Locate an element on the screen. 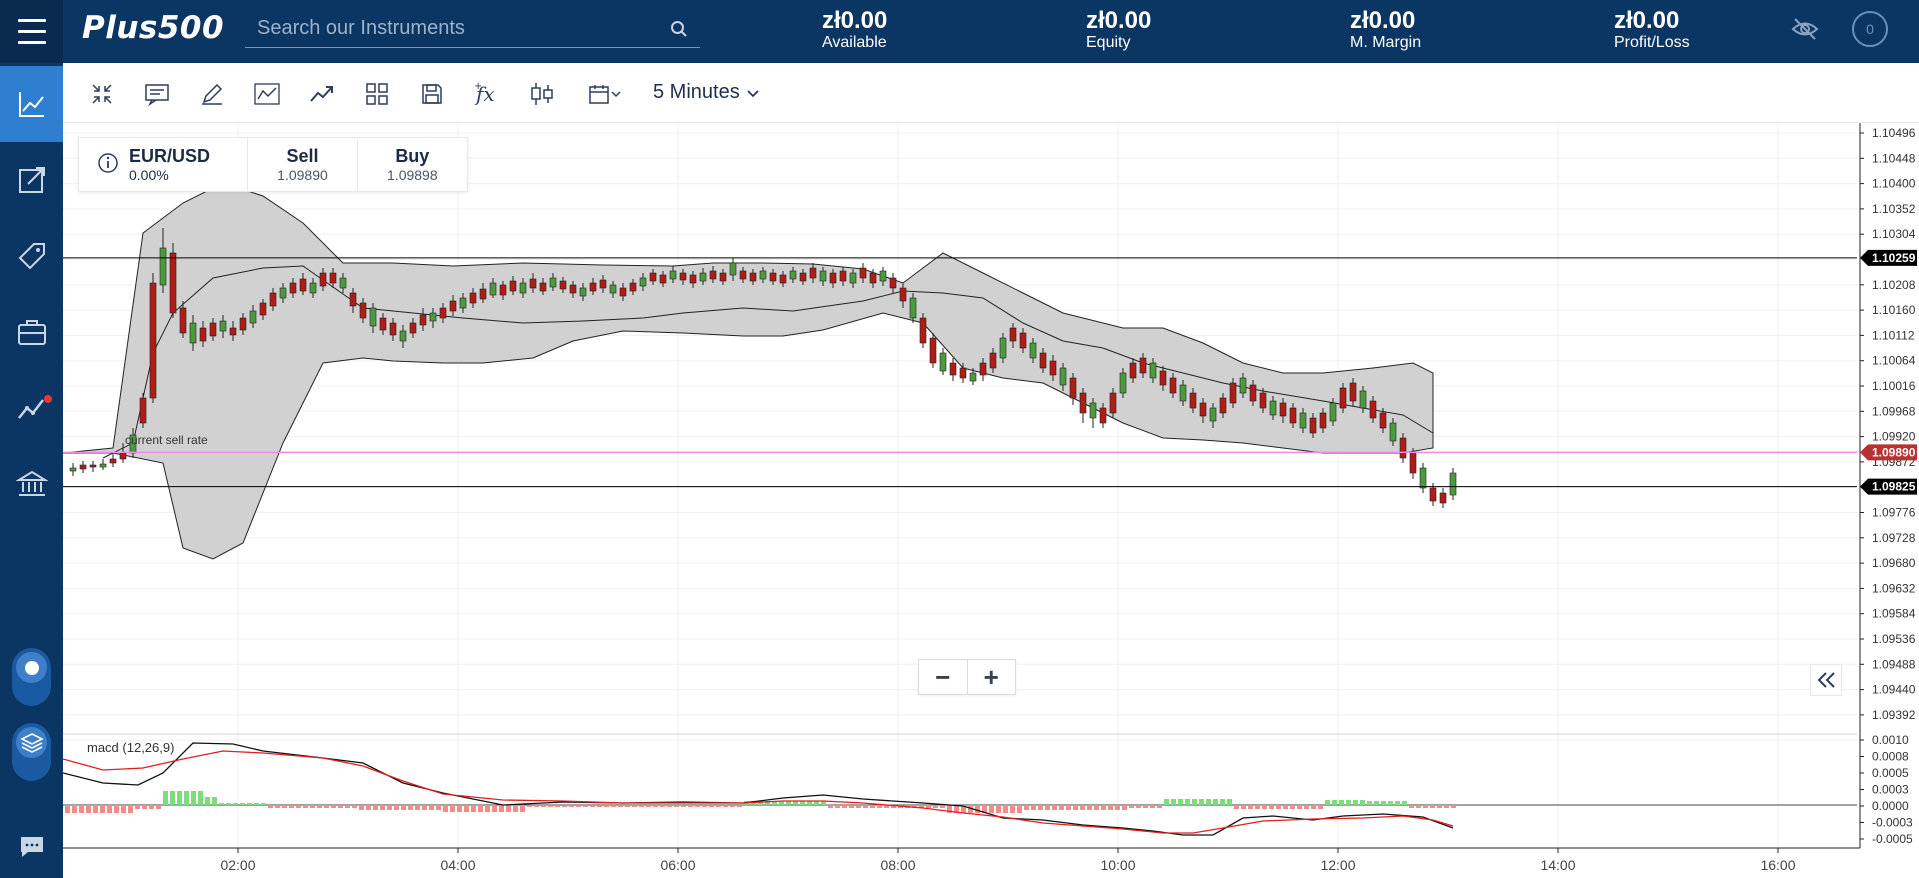 This screenshot has height=878, width=1919. theme-toggle is located at coordinates (31, 677).